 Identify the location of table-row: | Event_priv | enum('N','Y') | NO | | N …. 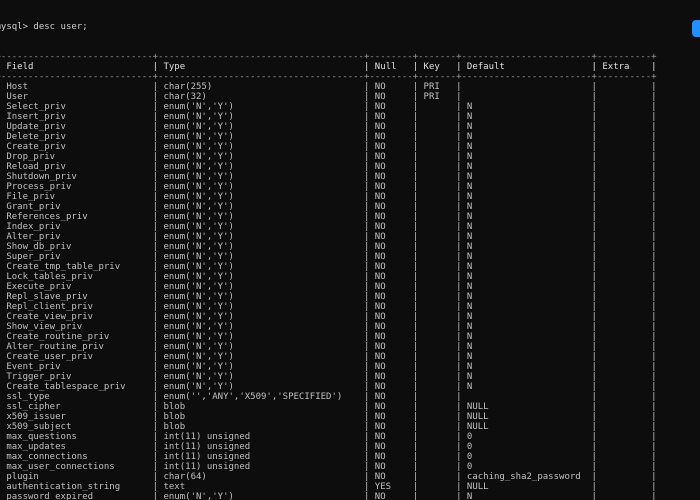
(328, 367).